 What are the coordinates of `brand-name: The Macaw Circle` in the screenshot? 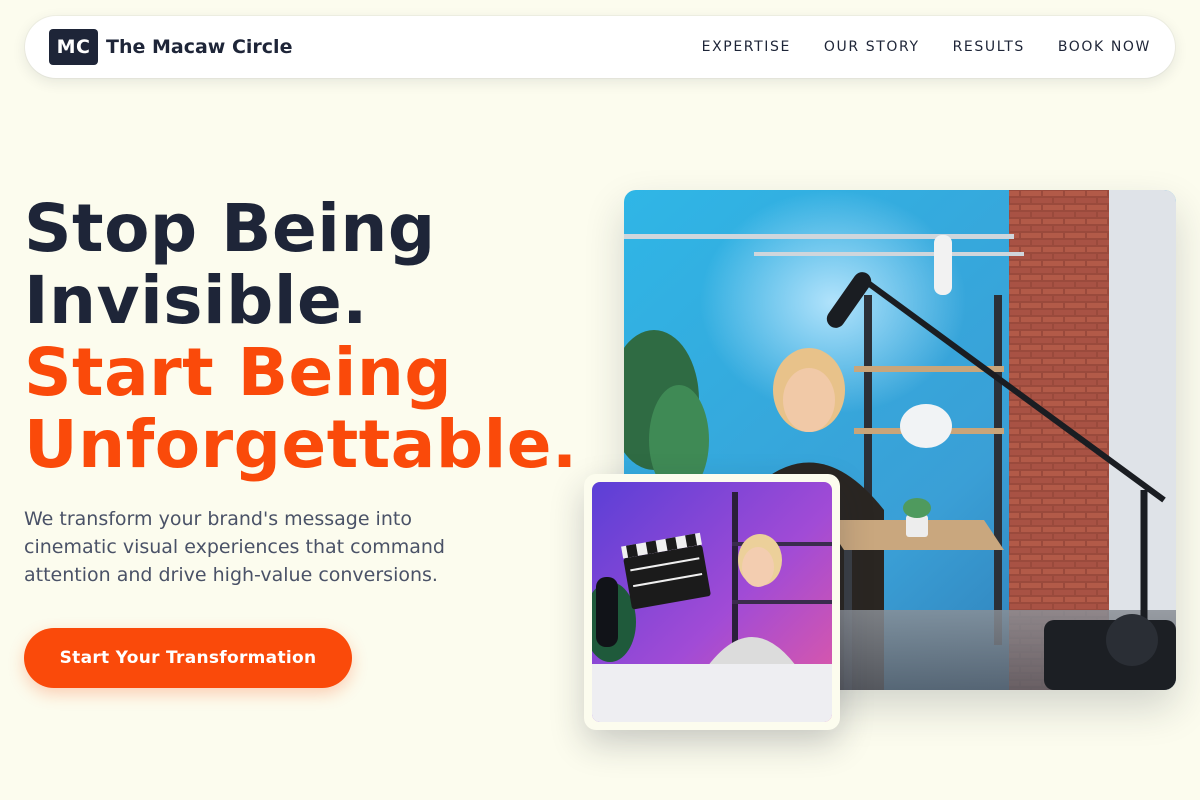 It's located at (199, 47).